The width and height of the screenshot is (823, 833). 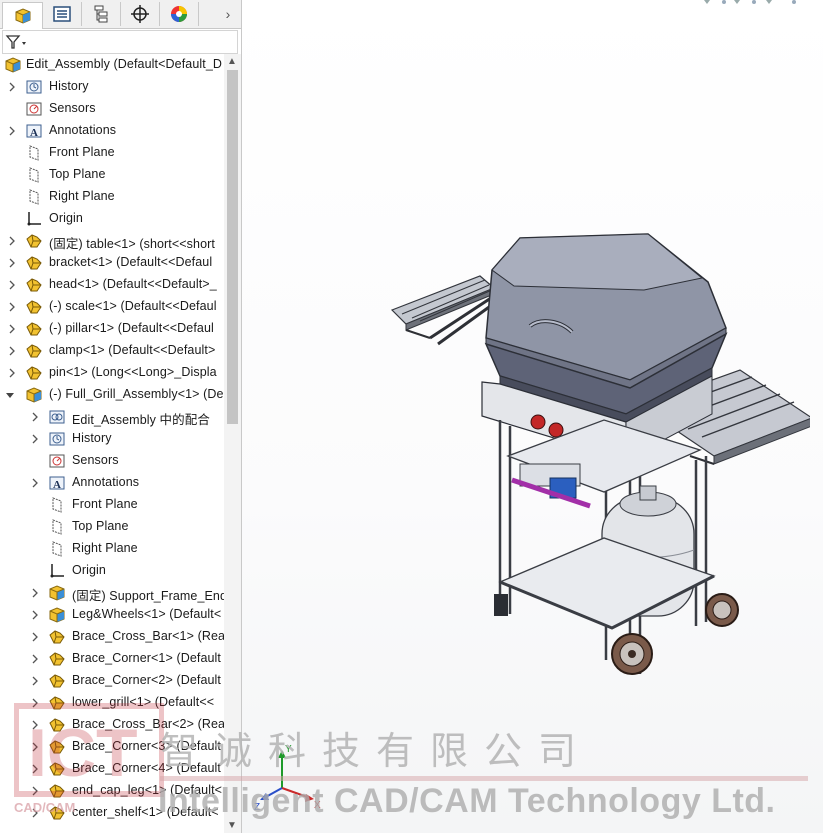 What do you see at coordinates (112, 285) in the screenshot?
I see `tree-item: head<1> (Default<<Default>_` at bounding box center [112, 285].